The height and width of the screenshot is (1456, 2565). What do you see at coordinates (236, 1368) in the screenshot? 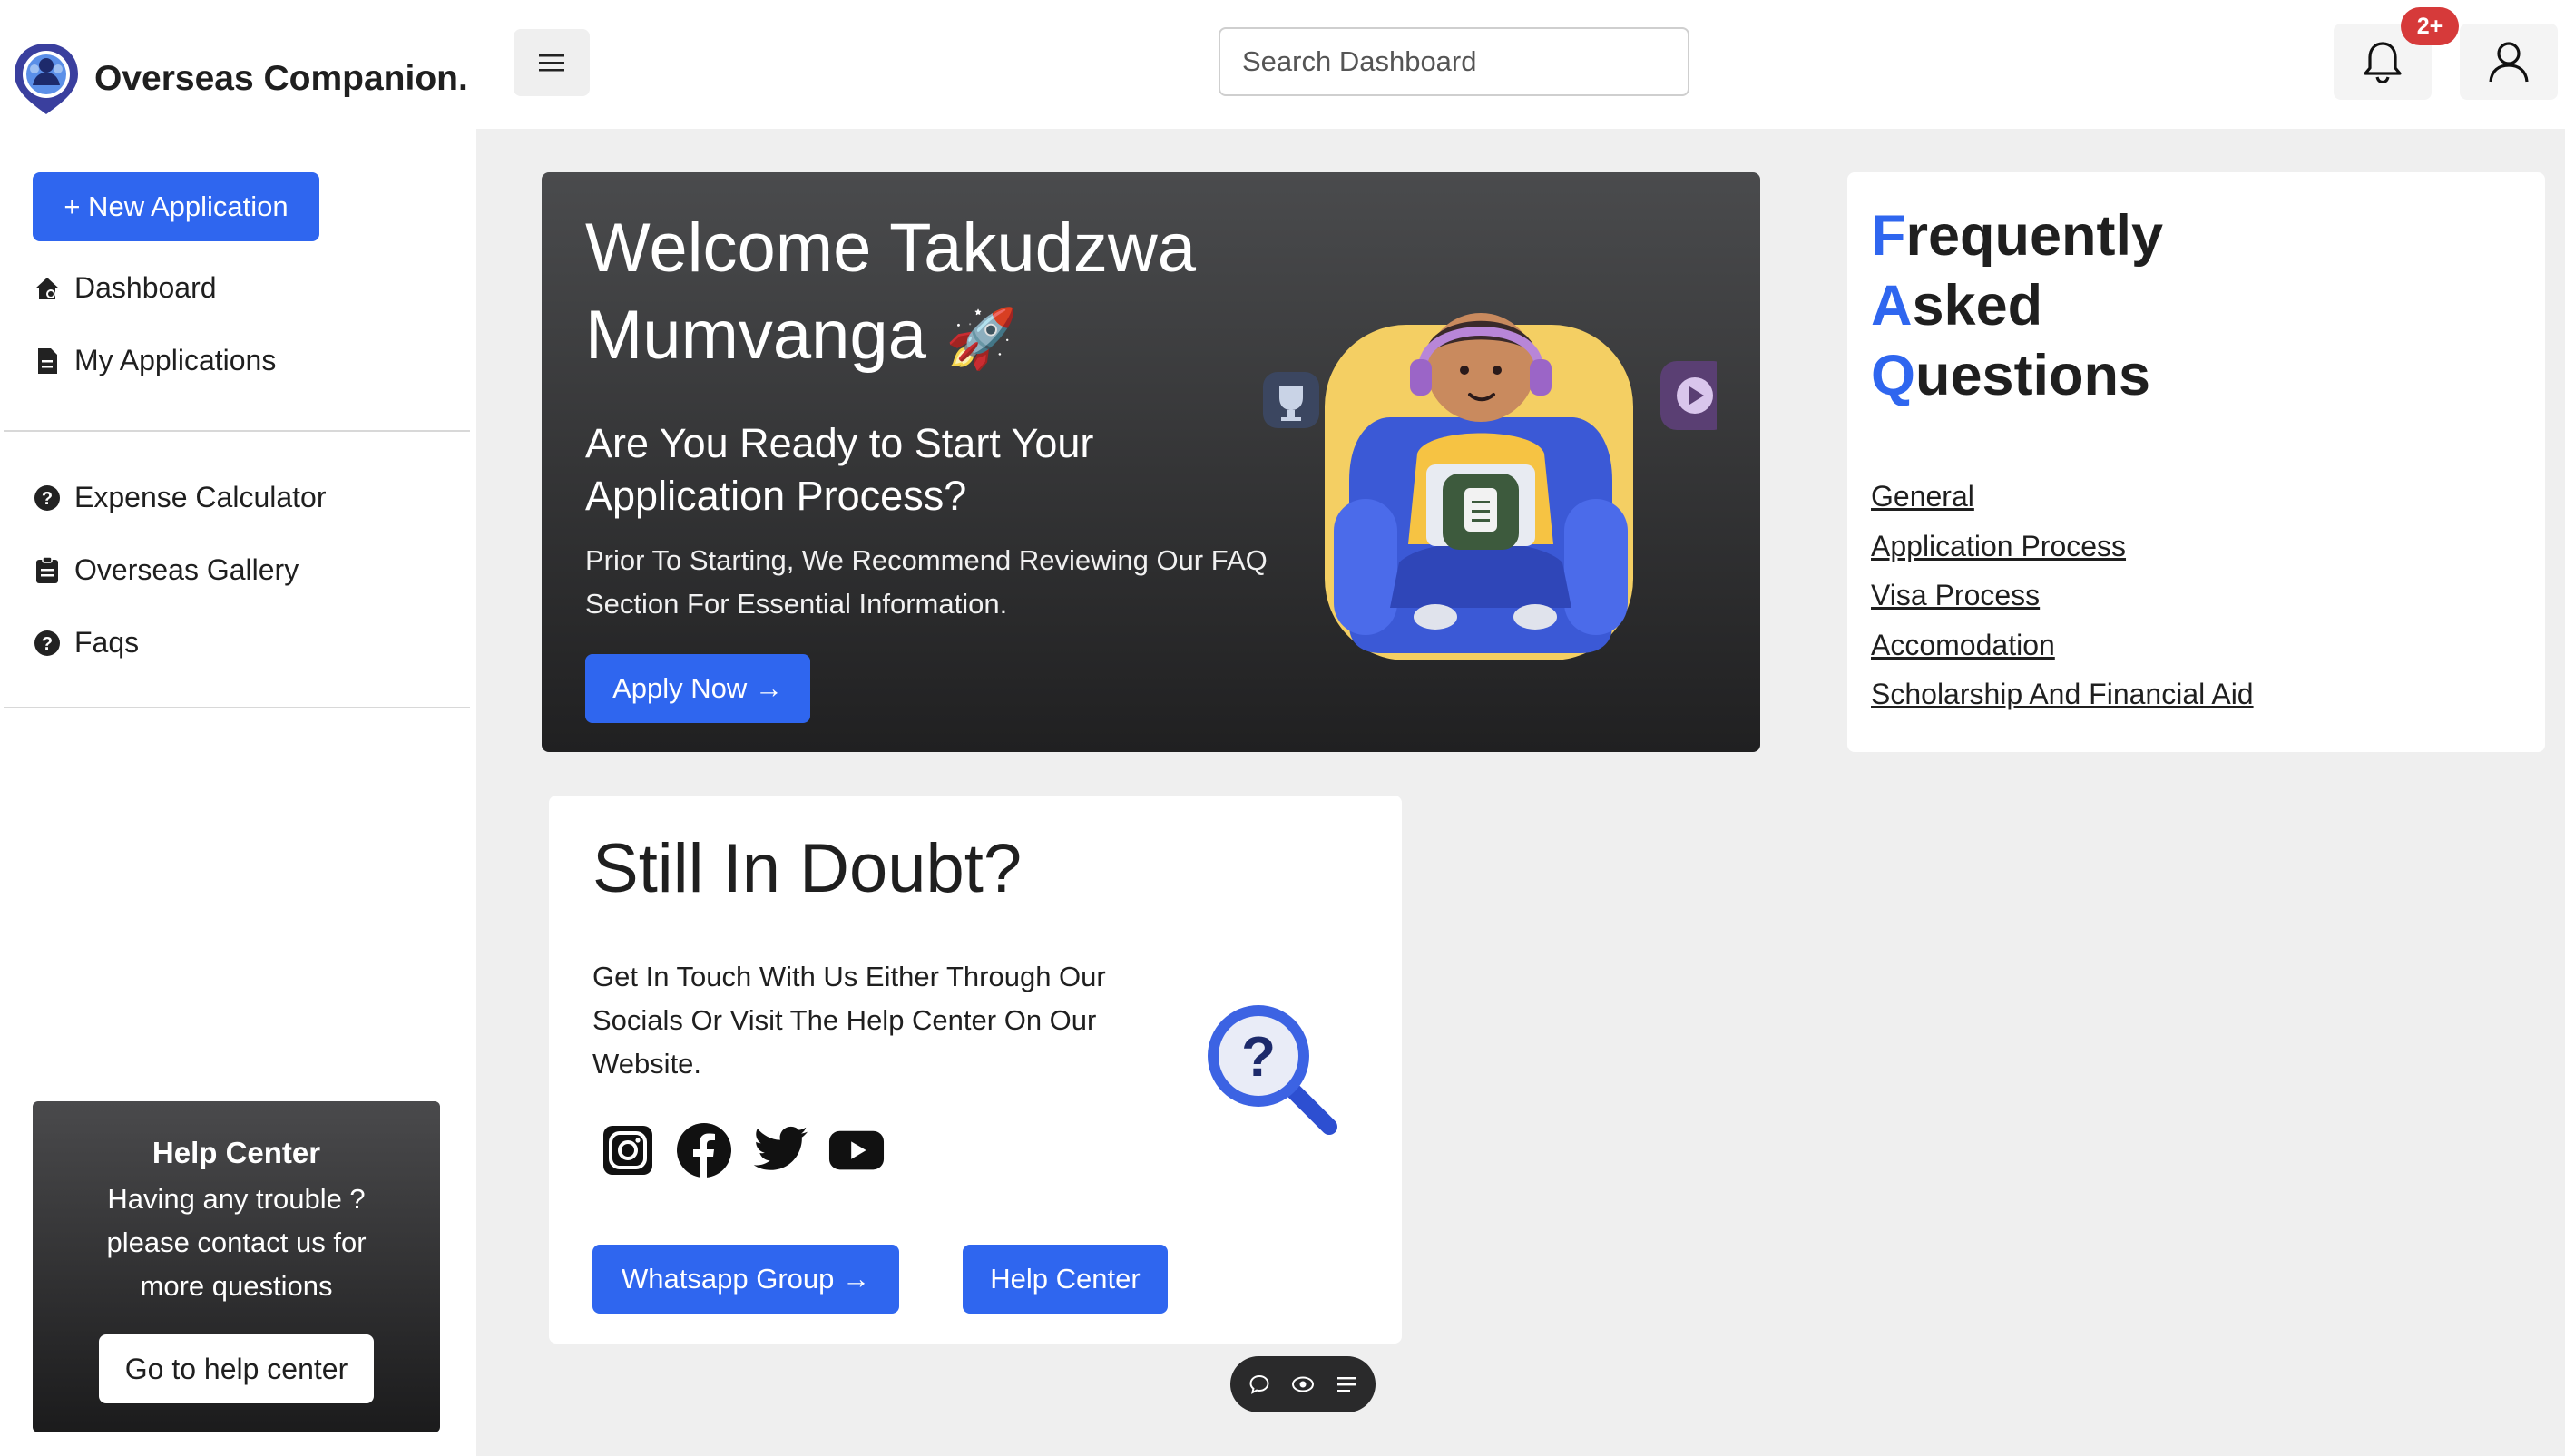
I see `go-to-help-center-button: Go to help center` at bounding box center [236, 1368].